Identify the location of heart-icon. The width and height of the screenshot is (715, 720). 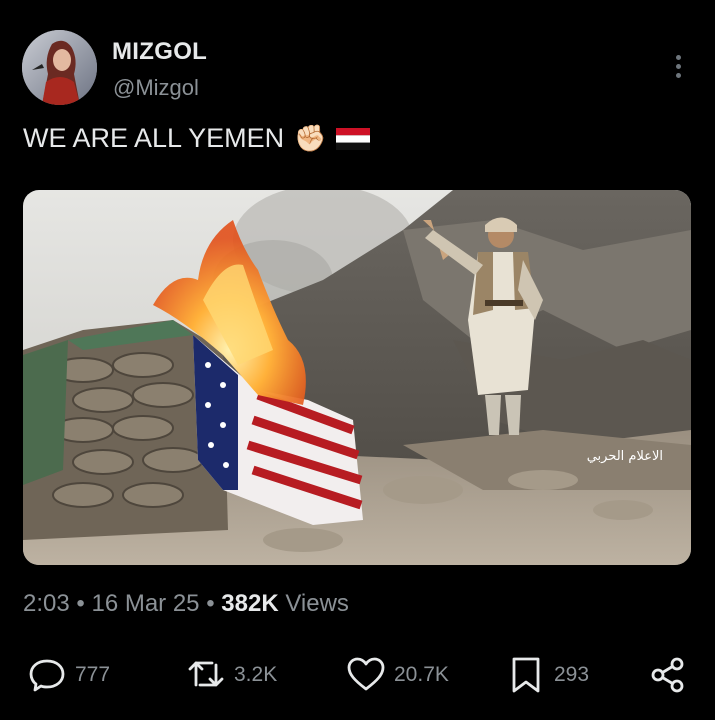
(366, 674).